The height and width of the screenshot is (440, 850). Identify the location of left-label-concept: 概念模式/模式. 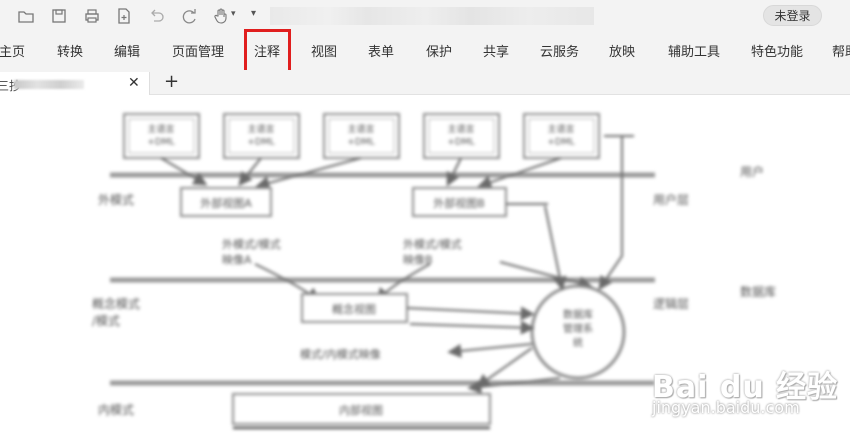
(116, 312).